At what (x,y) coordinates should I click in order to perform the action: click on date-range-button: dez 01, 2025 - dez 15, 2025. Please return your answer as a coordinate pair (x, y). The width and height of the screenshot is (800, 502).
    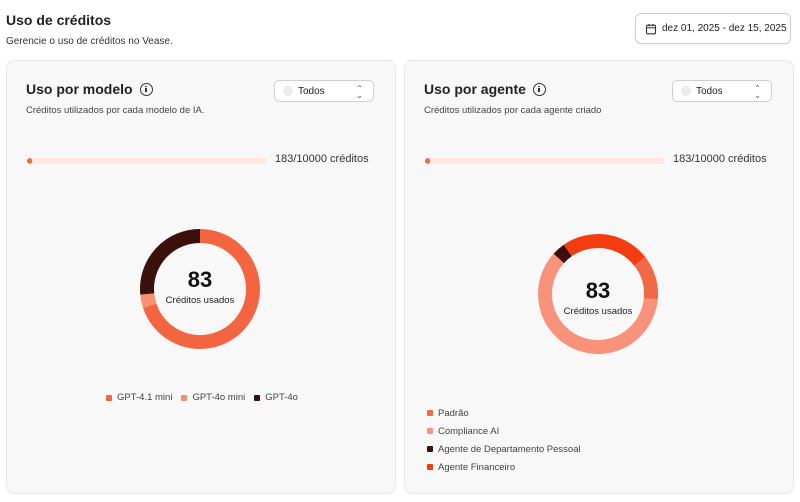
    Looking at the image, I should click on (713, 28).